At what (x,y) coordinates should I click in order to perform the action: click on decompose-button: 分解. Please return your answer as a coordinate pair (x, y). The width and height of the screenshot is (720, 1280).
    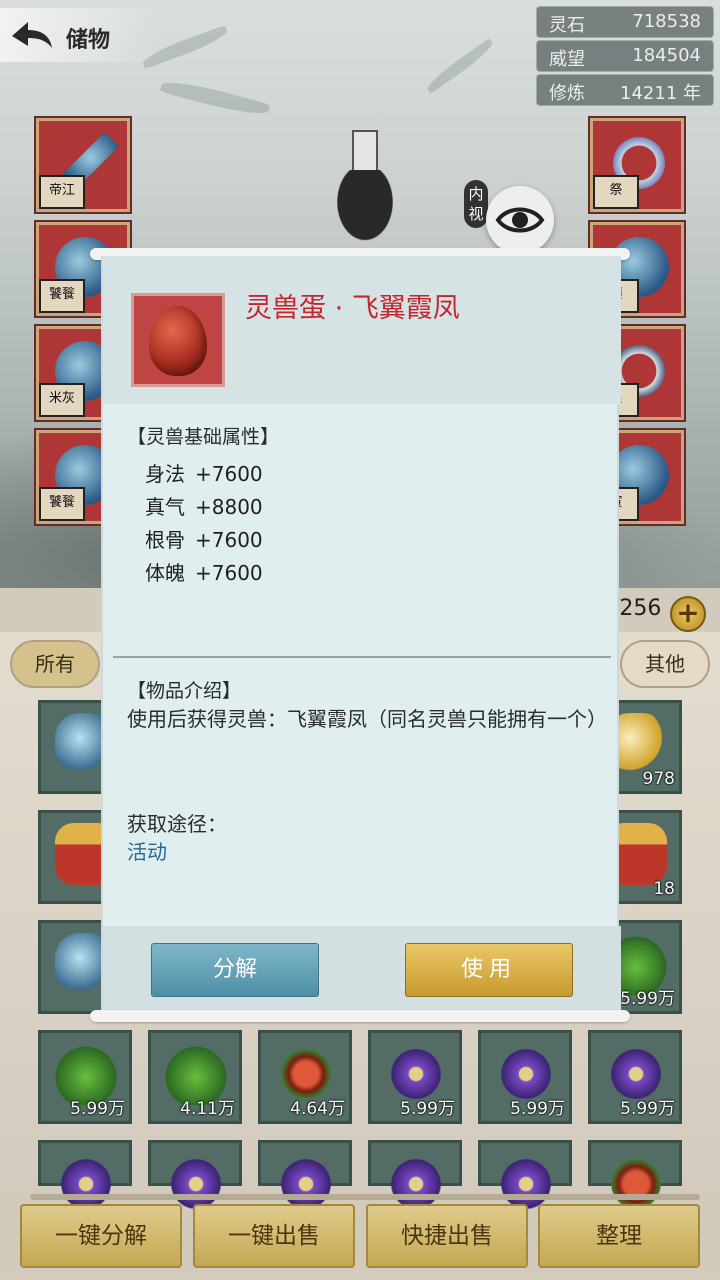
    Looking at the image, I should click on (235, 970).